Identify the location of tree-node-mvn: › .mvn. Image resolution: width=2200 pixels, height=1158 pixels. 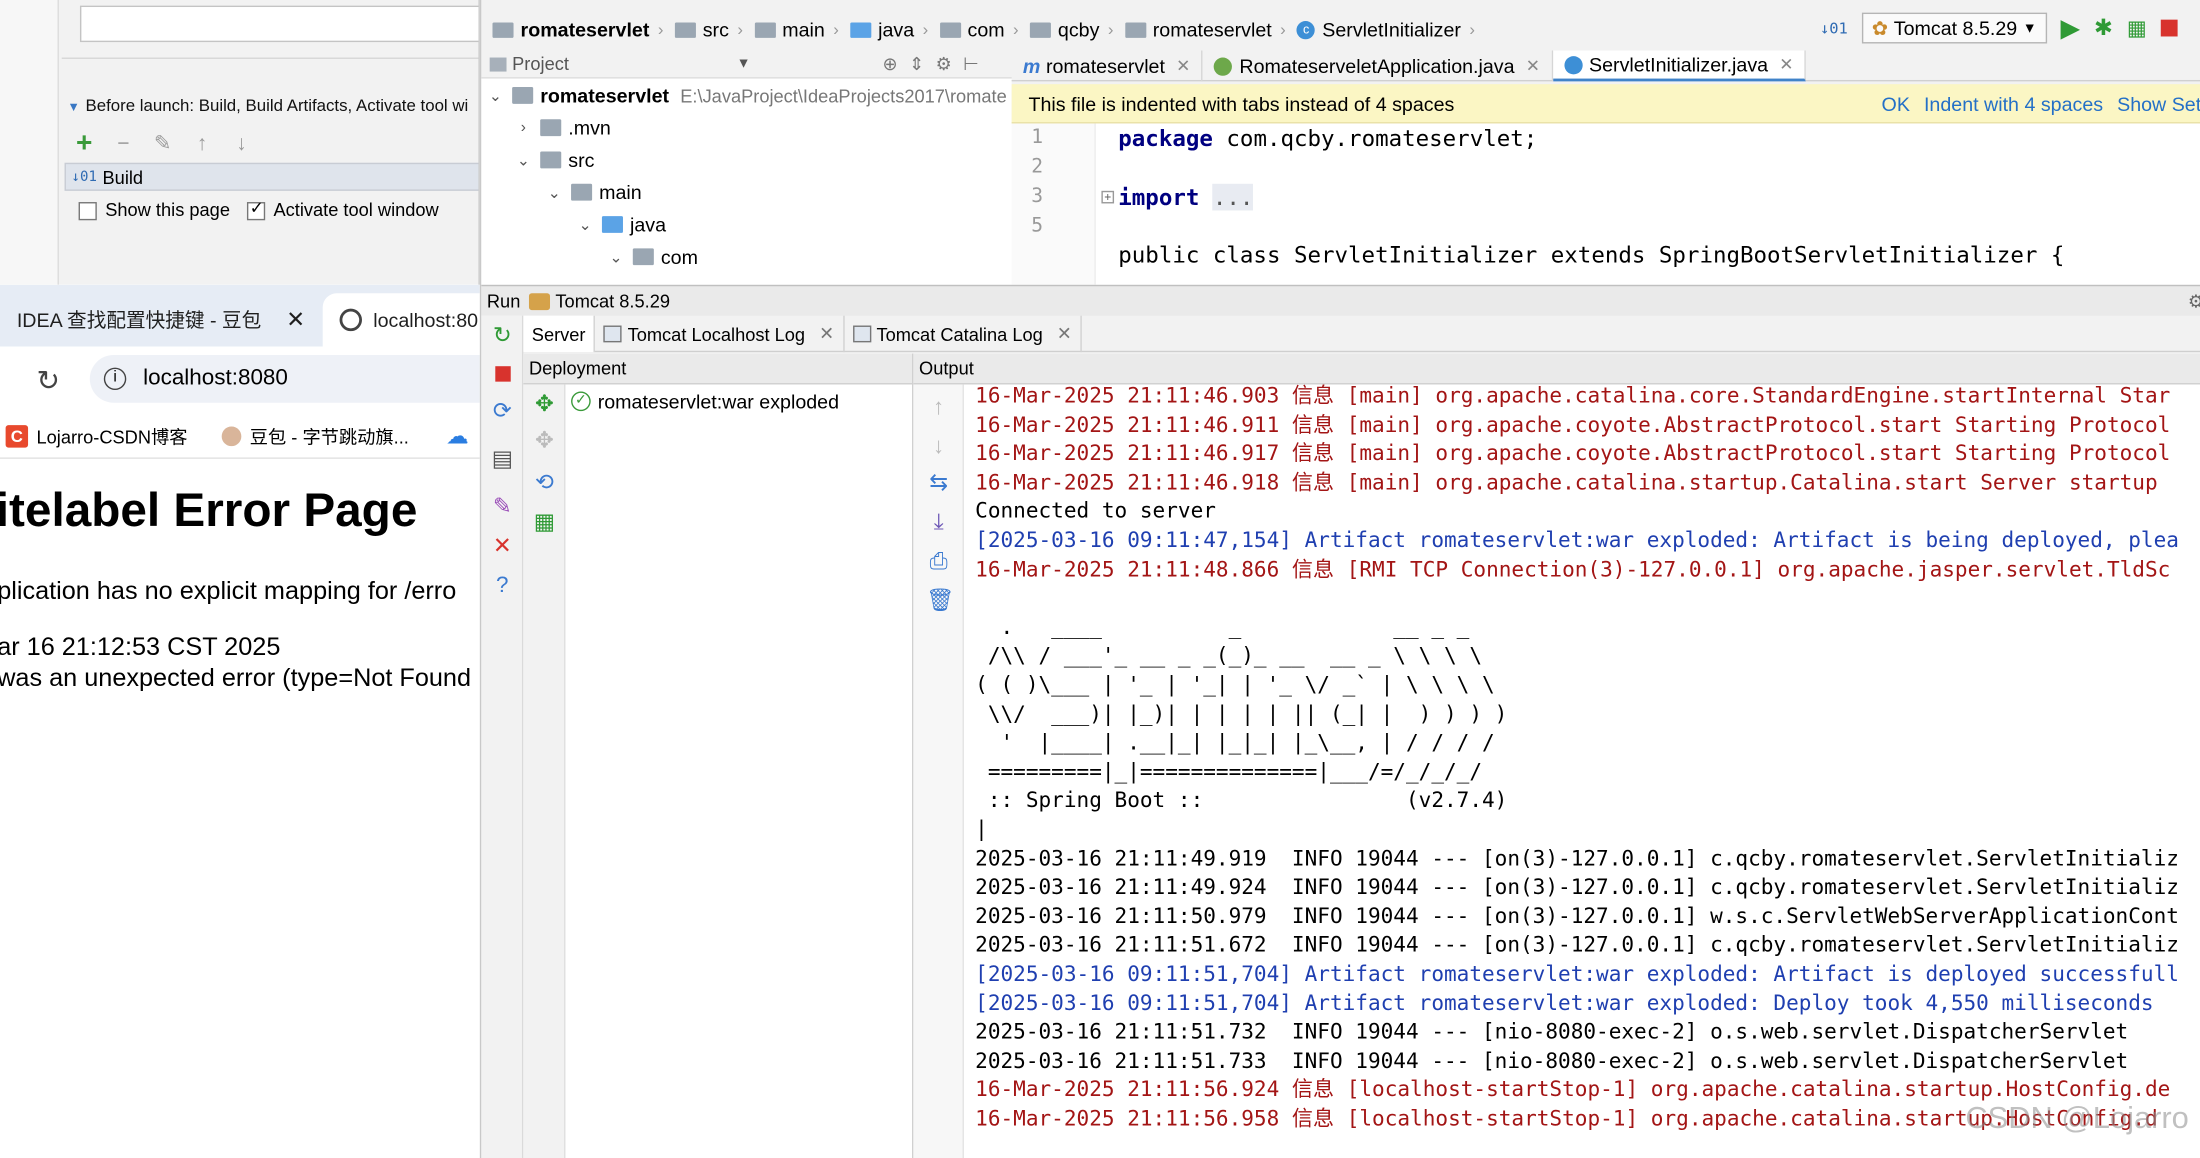
(561, 127).